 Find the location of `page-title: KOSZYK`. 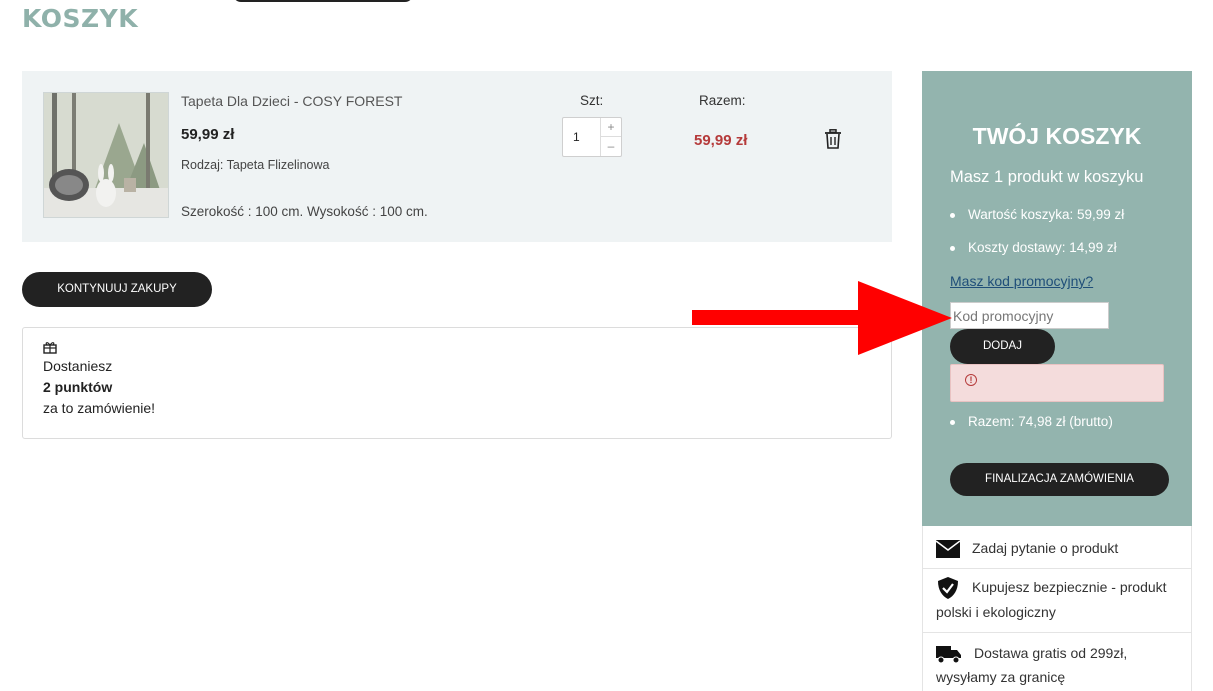

page-title: KOSZYK is located at coordinates (80, 18).